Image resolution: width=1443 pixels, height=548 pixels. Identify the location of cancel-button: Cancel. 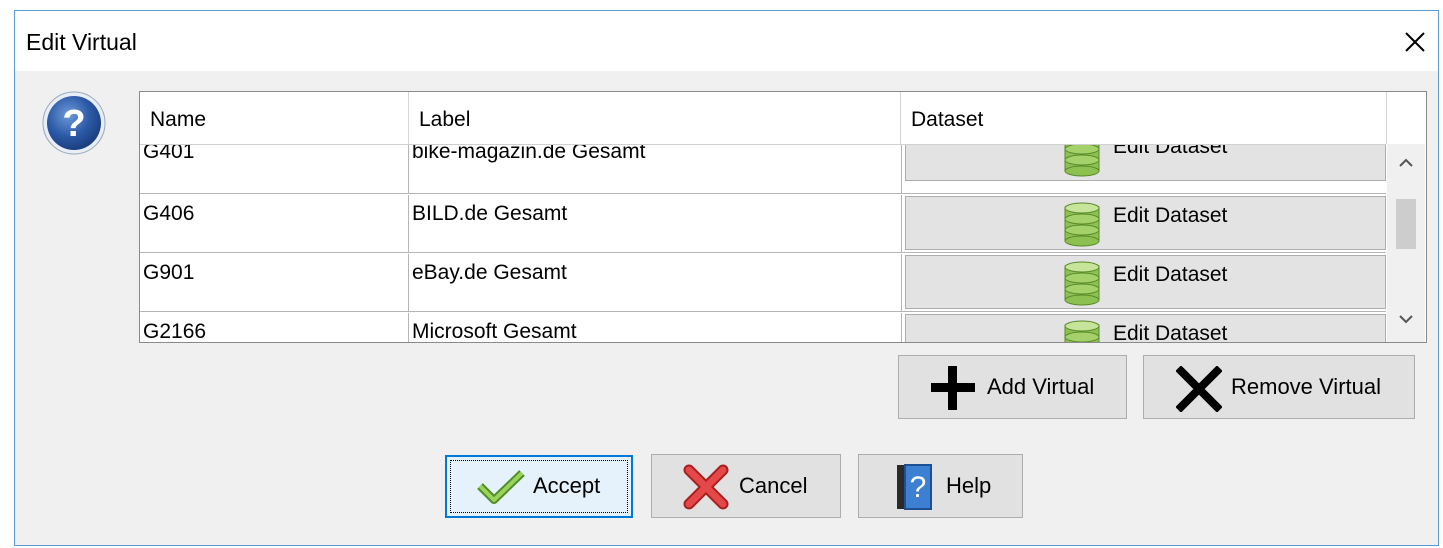
(746, 486).